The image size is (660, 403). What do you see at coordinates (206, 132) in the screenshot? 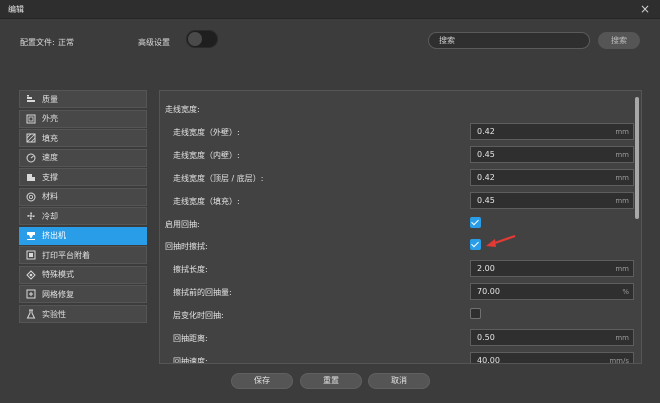
I see `setting-label: 走线宽度（外壁）:` at bounding box center [206, 132].